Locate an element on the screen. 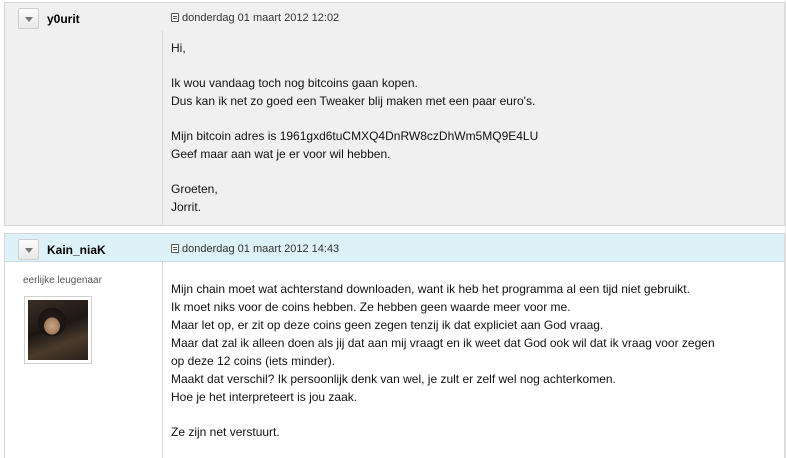 The width and height of the screenshot is (786, 458). post-meta: donderdag 01 maart 2012 12:02 is located at coordinates (255, 18).